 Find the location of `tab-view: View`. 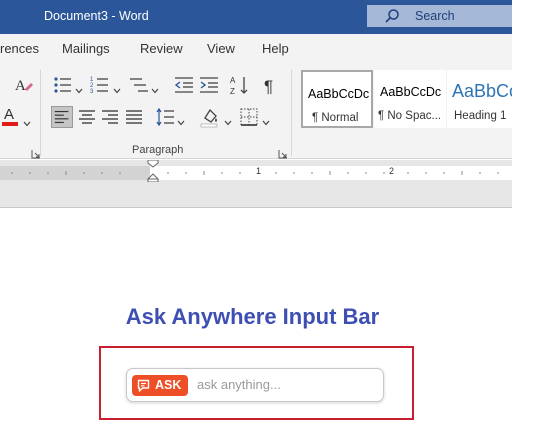

tab-view: View is located at coordinates (221, 48).